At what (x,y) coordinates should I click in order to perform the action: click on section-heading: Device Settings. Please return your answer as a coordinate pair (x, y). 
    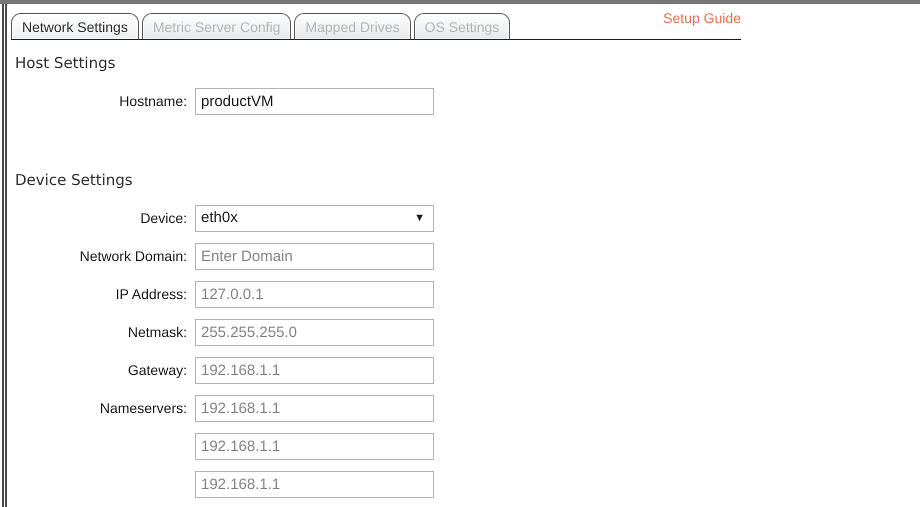
    Looking at the image, I should click on (74, 180).